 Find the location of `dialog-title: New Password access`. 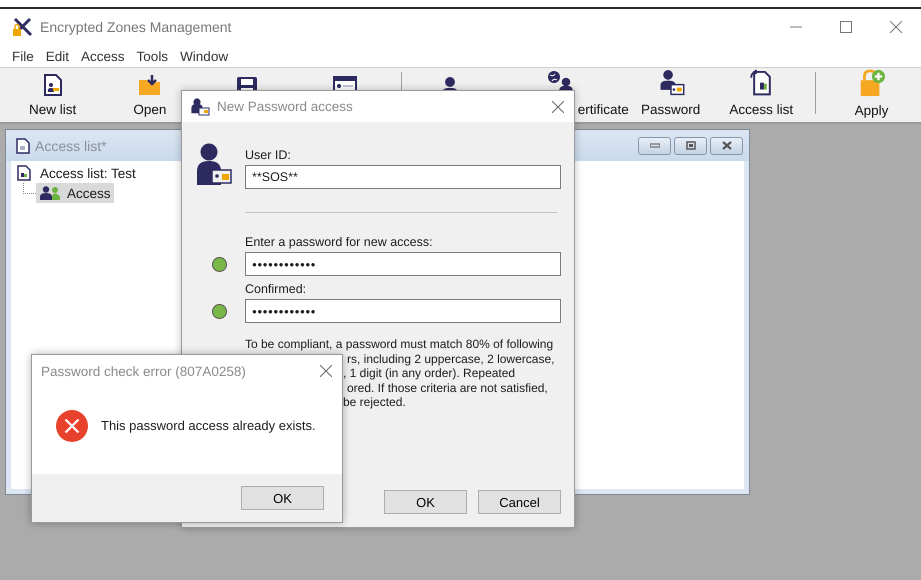

dialog-title: New Password access is located at coordinates (285, 106).